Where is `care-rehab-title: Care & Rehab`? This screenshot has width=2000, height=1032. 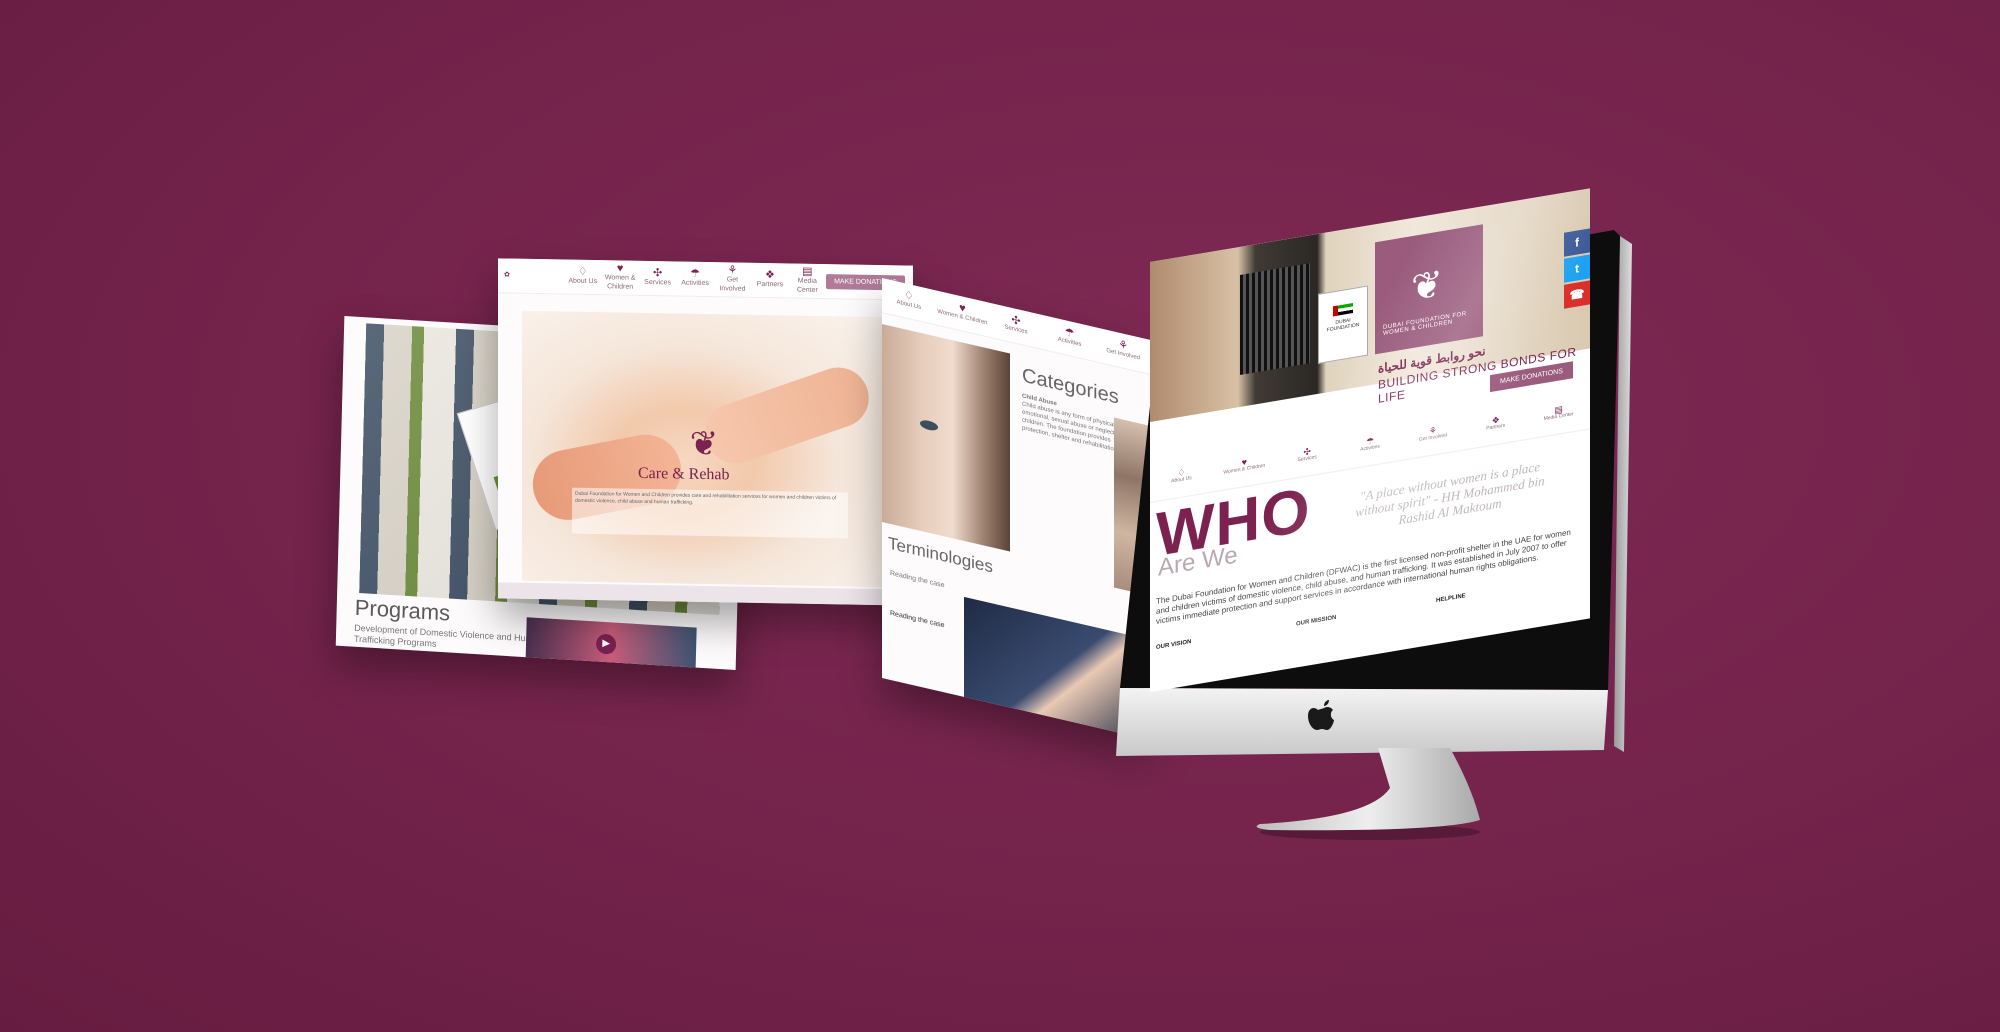 care-rehab-title: Care & Rehab is located at coordinates (684, 474).